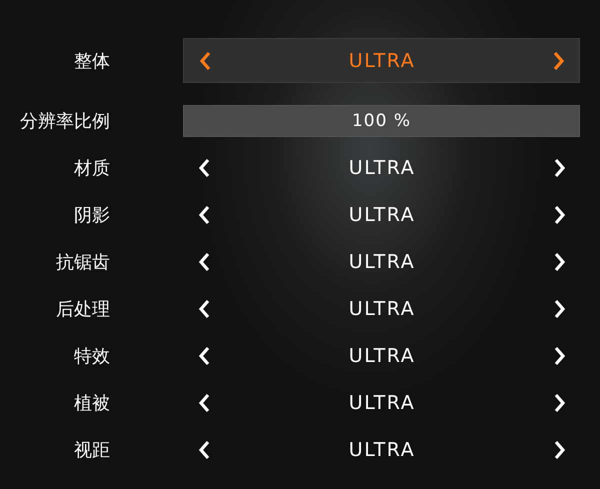 This screenshot has width=600, height=489. Describe the element at coordinates (91, 450) in the screenshot. I see `setting-label: 视距` at that location.